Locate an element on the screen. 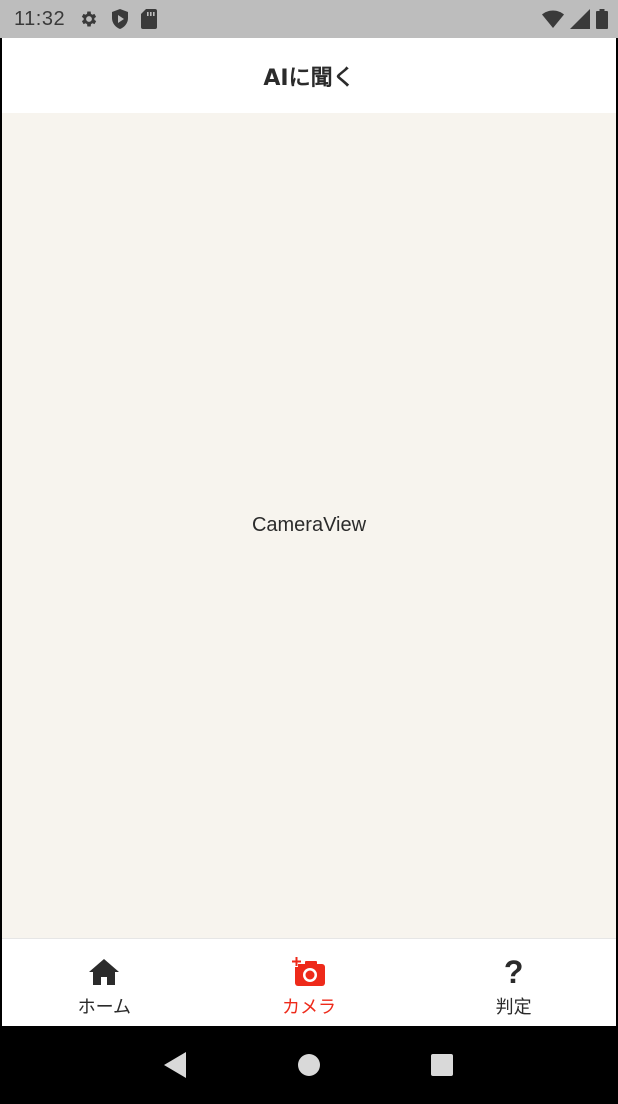 The height and width of the screenshot is (1104, 618). bottom-tab-bar: ホーム カメラ ? 判定 is located at coordinates (309, 982).